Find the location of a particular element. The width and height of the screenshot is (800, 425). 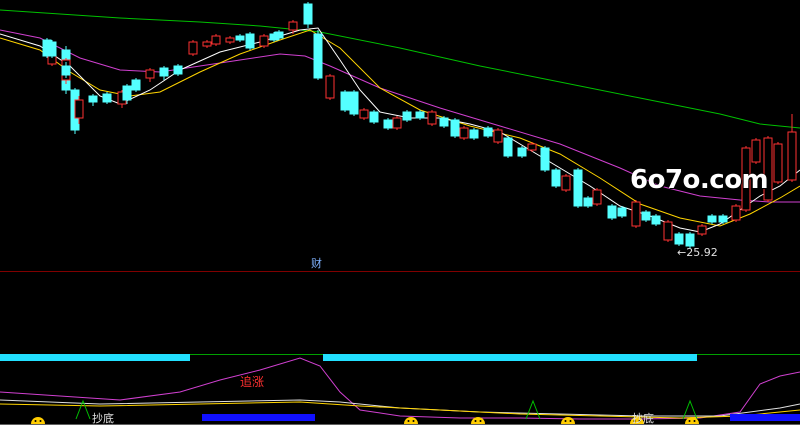

lowest-price-label: ←25.92 is located at coordinates (697, 252).